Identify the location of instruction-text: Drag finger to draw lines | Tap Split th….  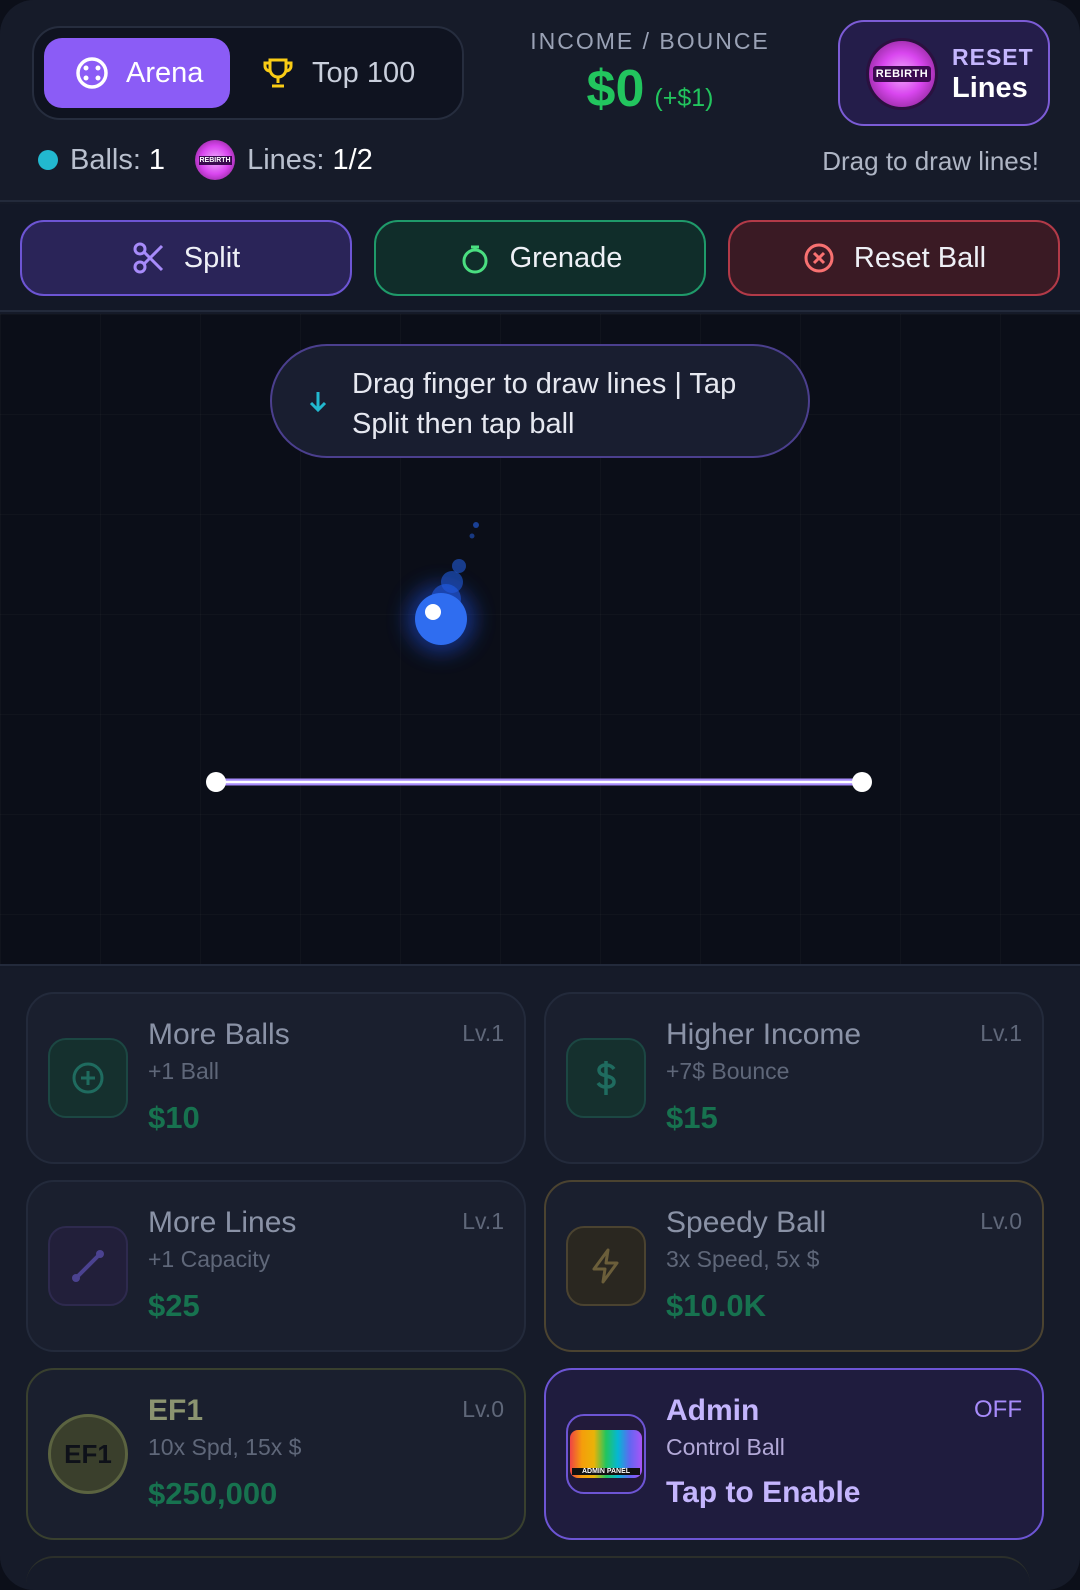
(544, 404).